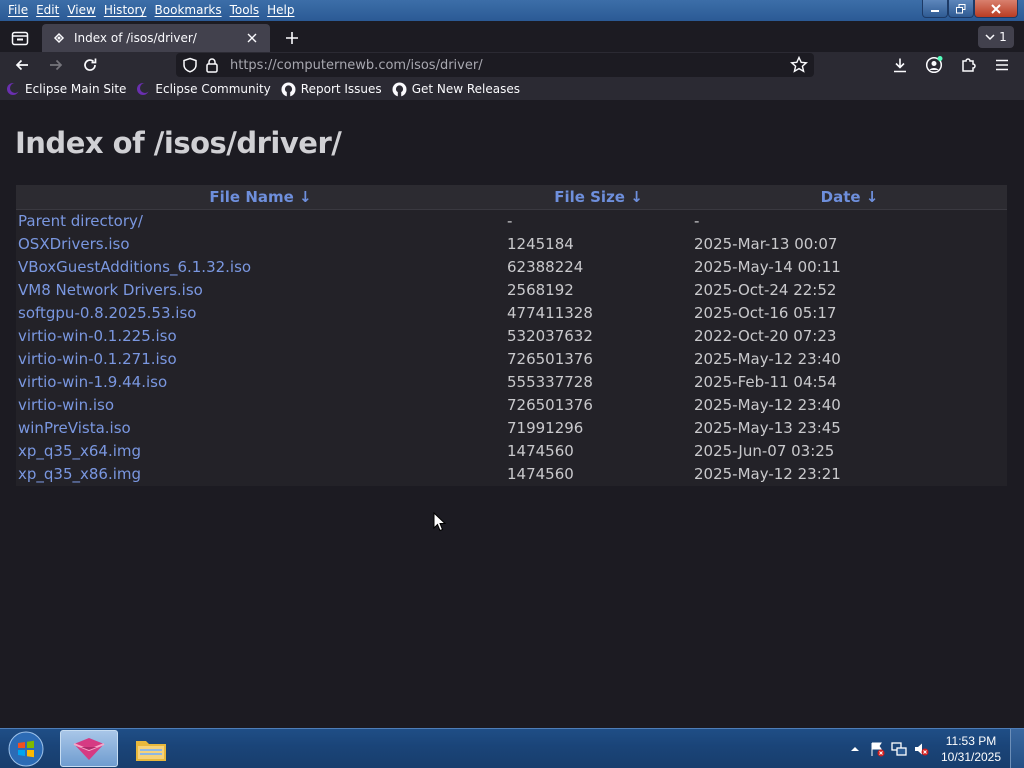 The image size is (1024, 768). Describe the element at coordinates (512, 36) in the screenshot. I see `tab-strip: Index of /isos/driver/ 1` at that location.